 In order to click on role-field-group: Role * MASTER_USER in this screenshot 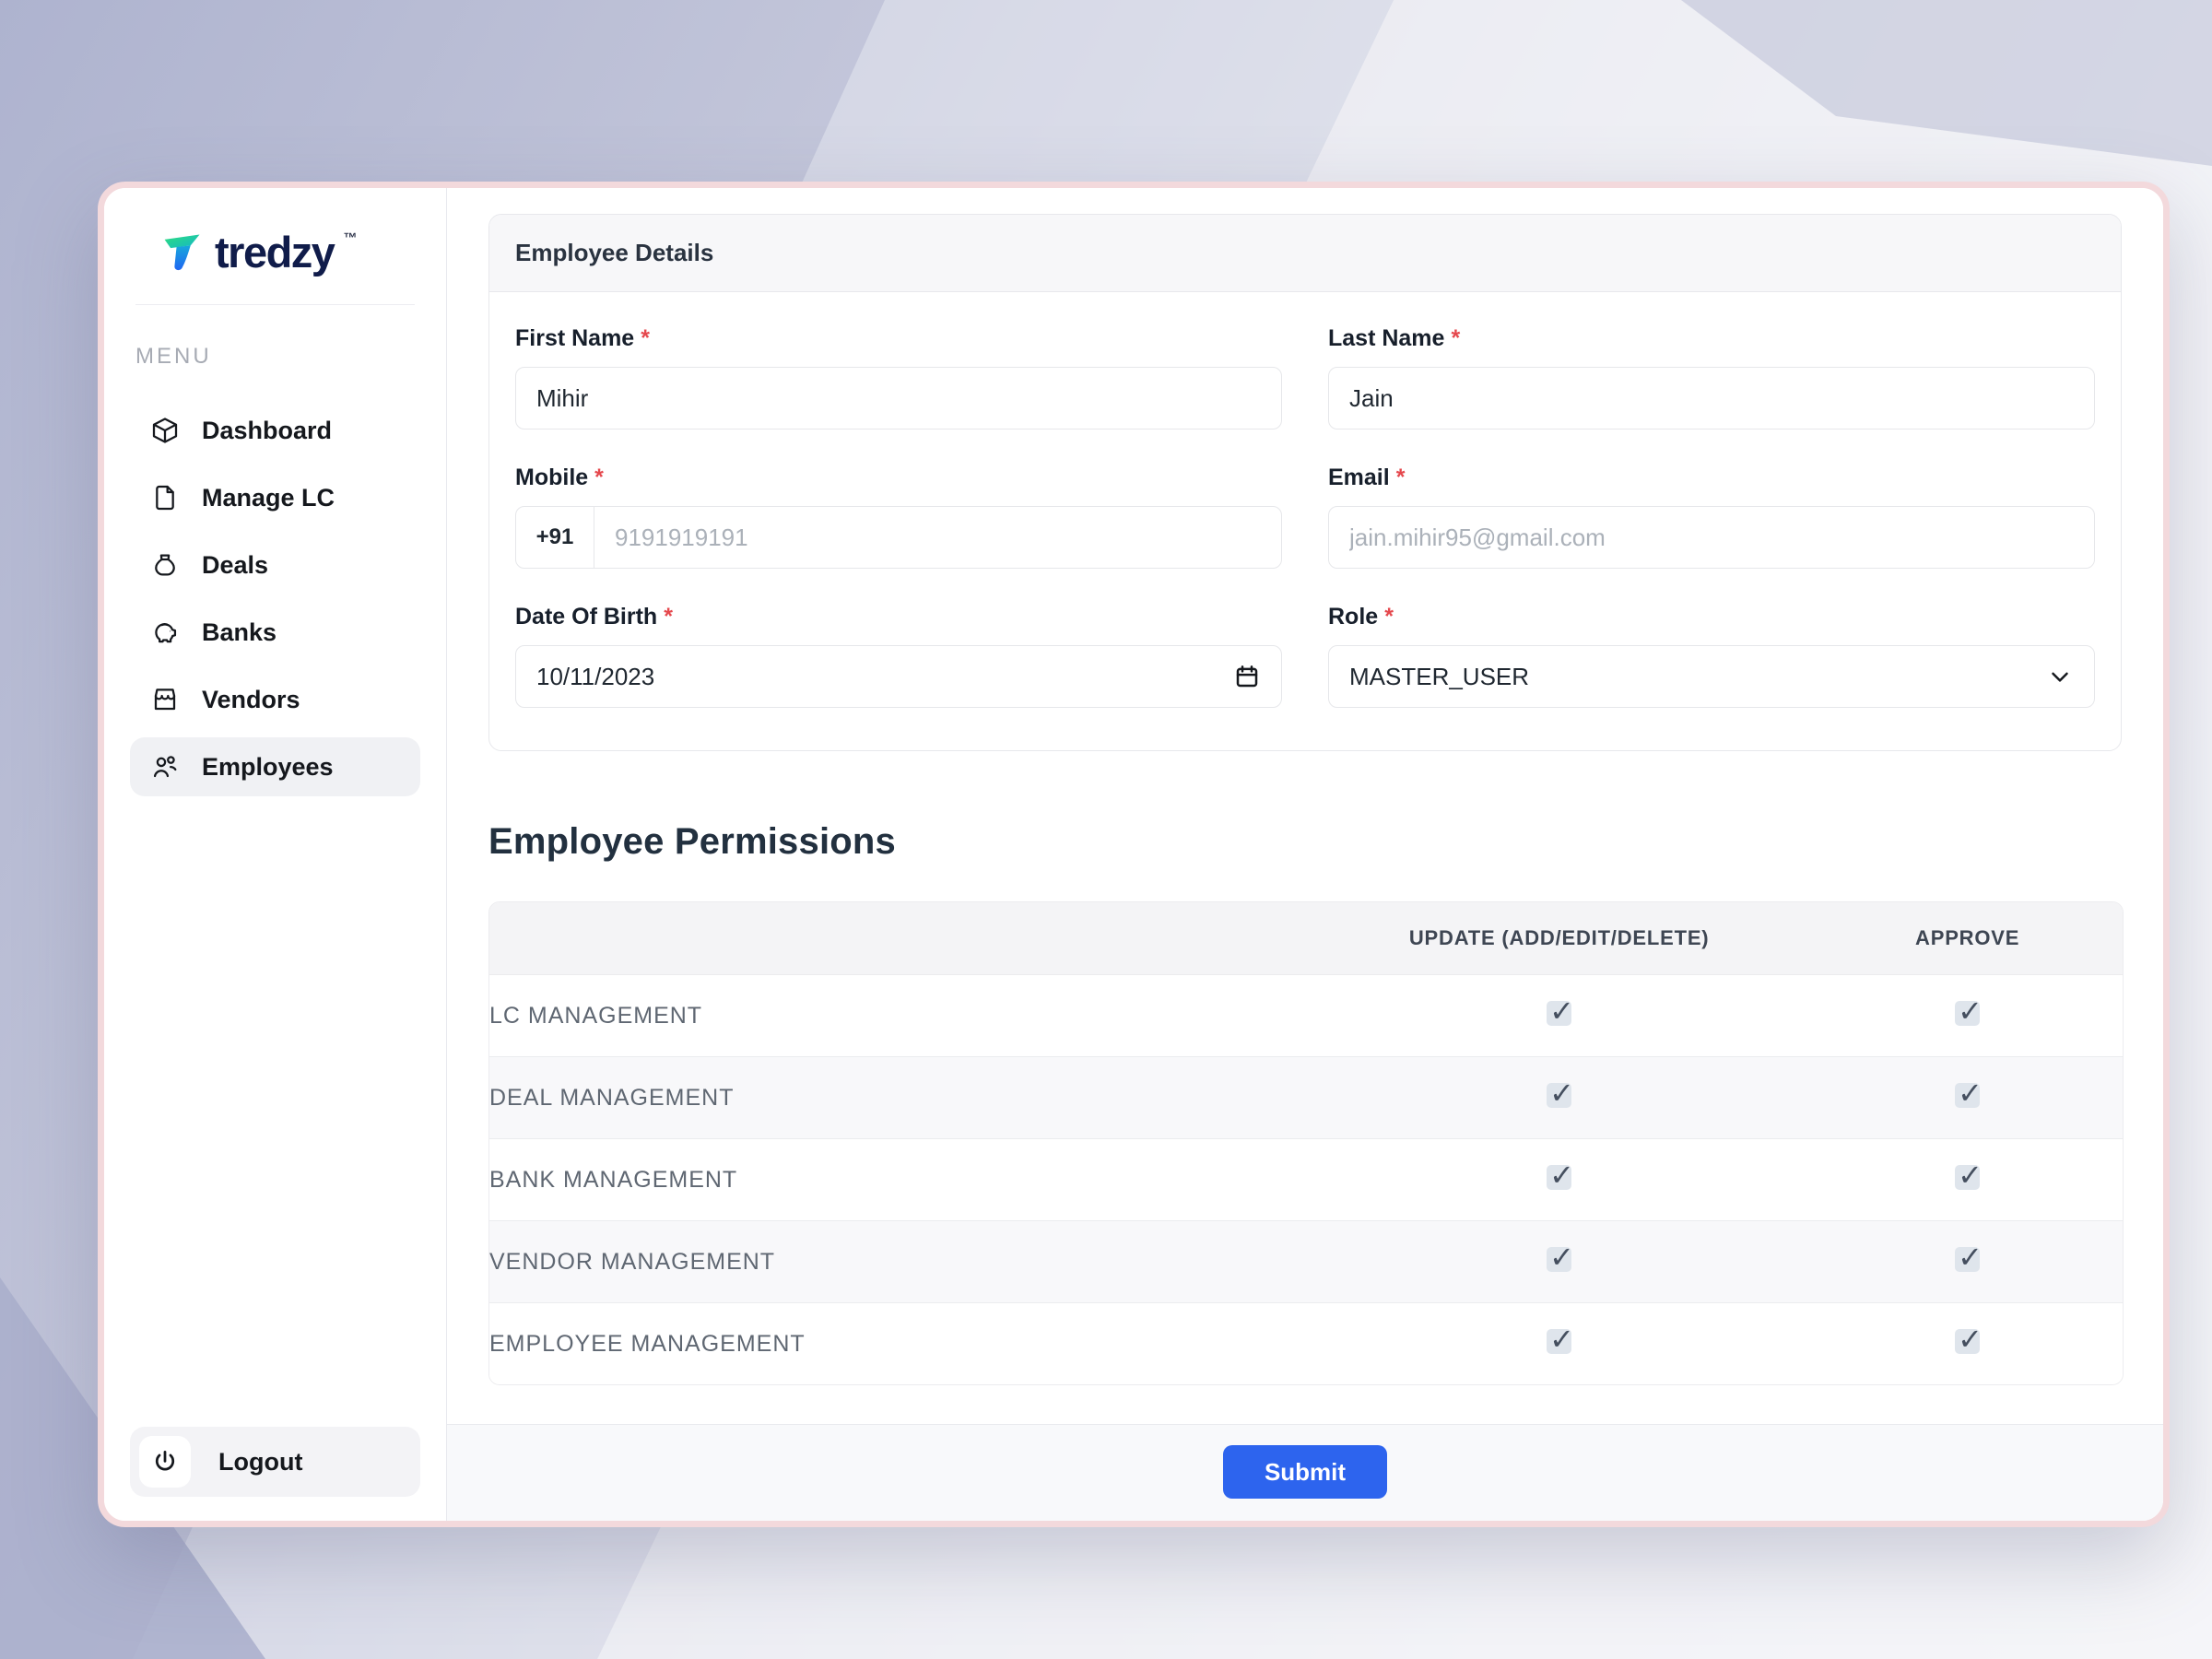, I will do `click(1711, 656)`.